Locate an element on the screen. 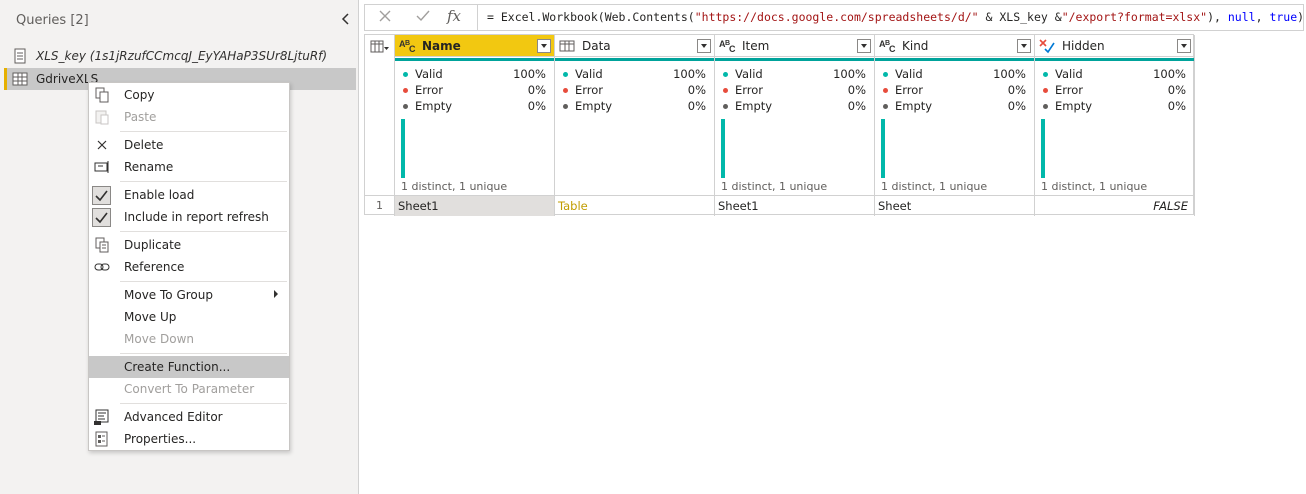  quality-label: Valid is located at coordinates (909, 74).